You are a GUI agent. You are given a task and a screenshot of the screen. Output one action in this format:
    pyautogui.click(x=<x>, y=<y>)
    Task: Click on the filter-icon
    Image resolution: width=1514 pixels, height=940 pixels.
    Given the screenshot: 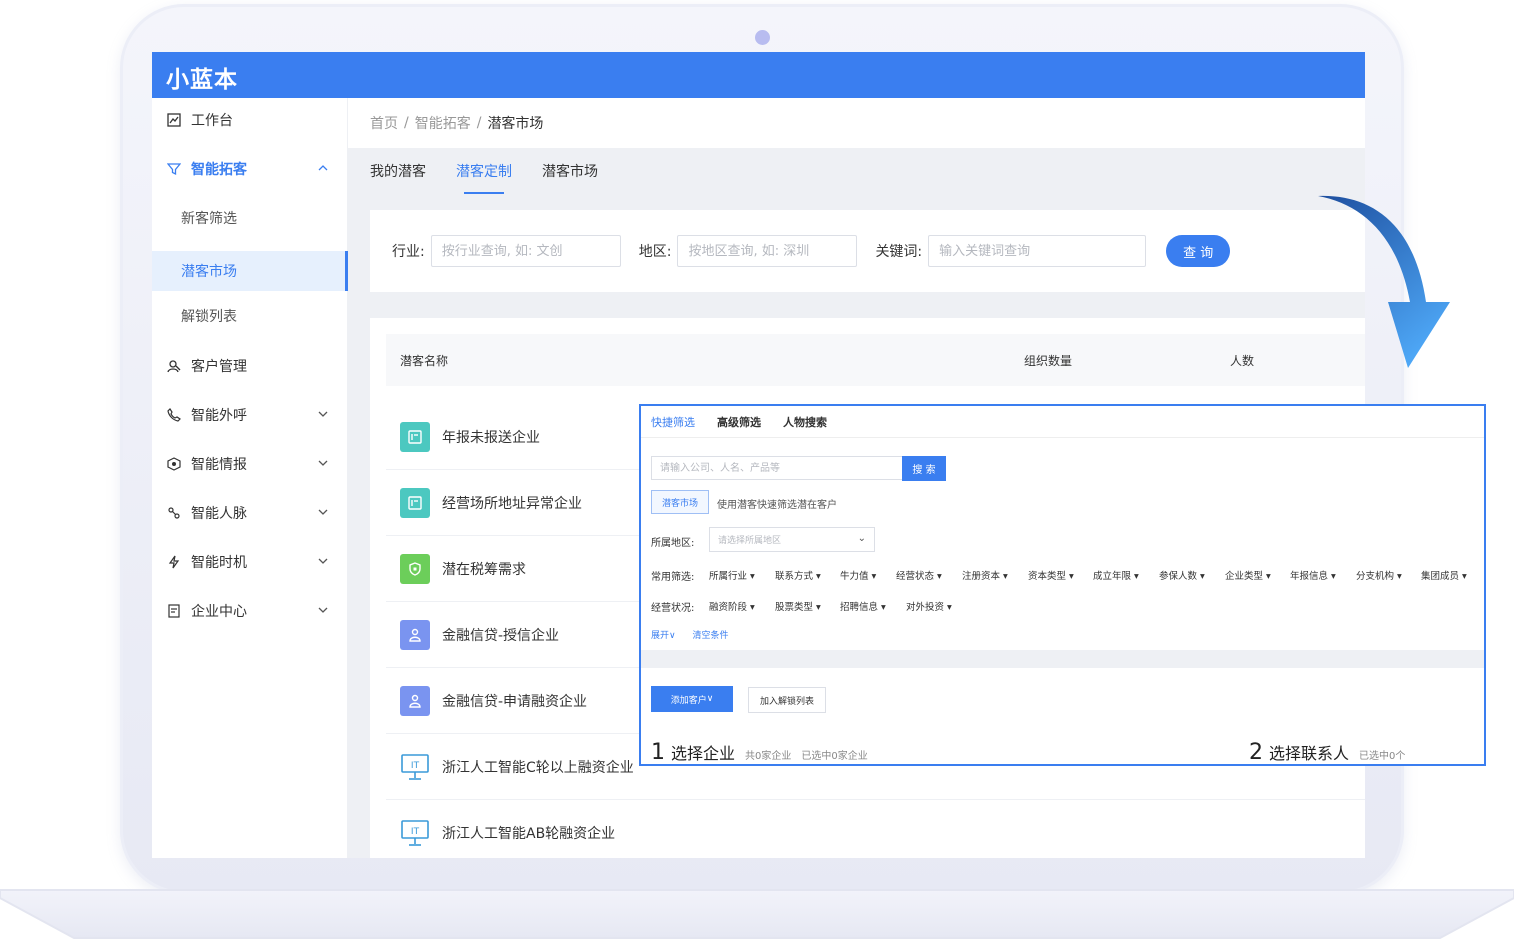 What is the action you would take?
    pyautogui.click(x=174, y=169)
    